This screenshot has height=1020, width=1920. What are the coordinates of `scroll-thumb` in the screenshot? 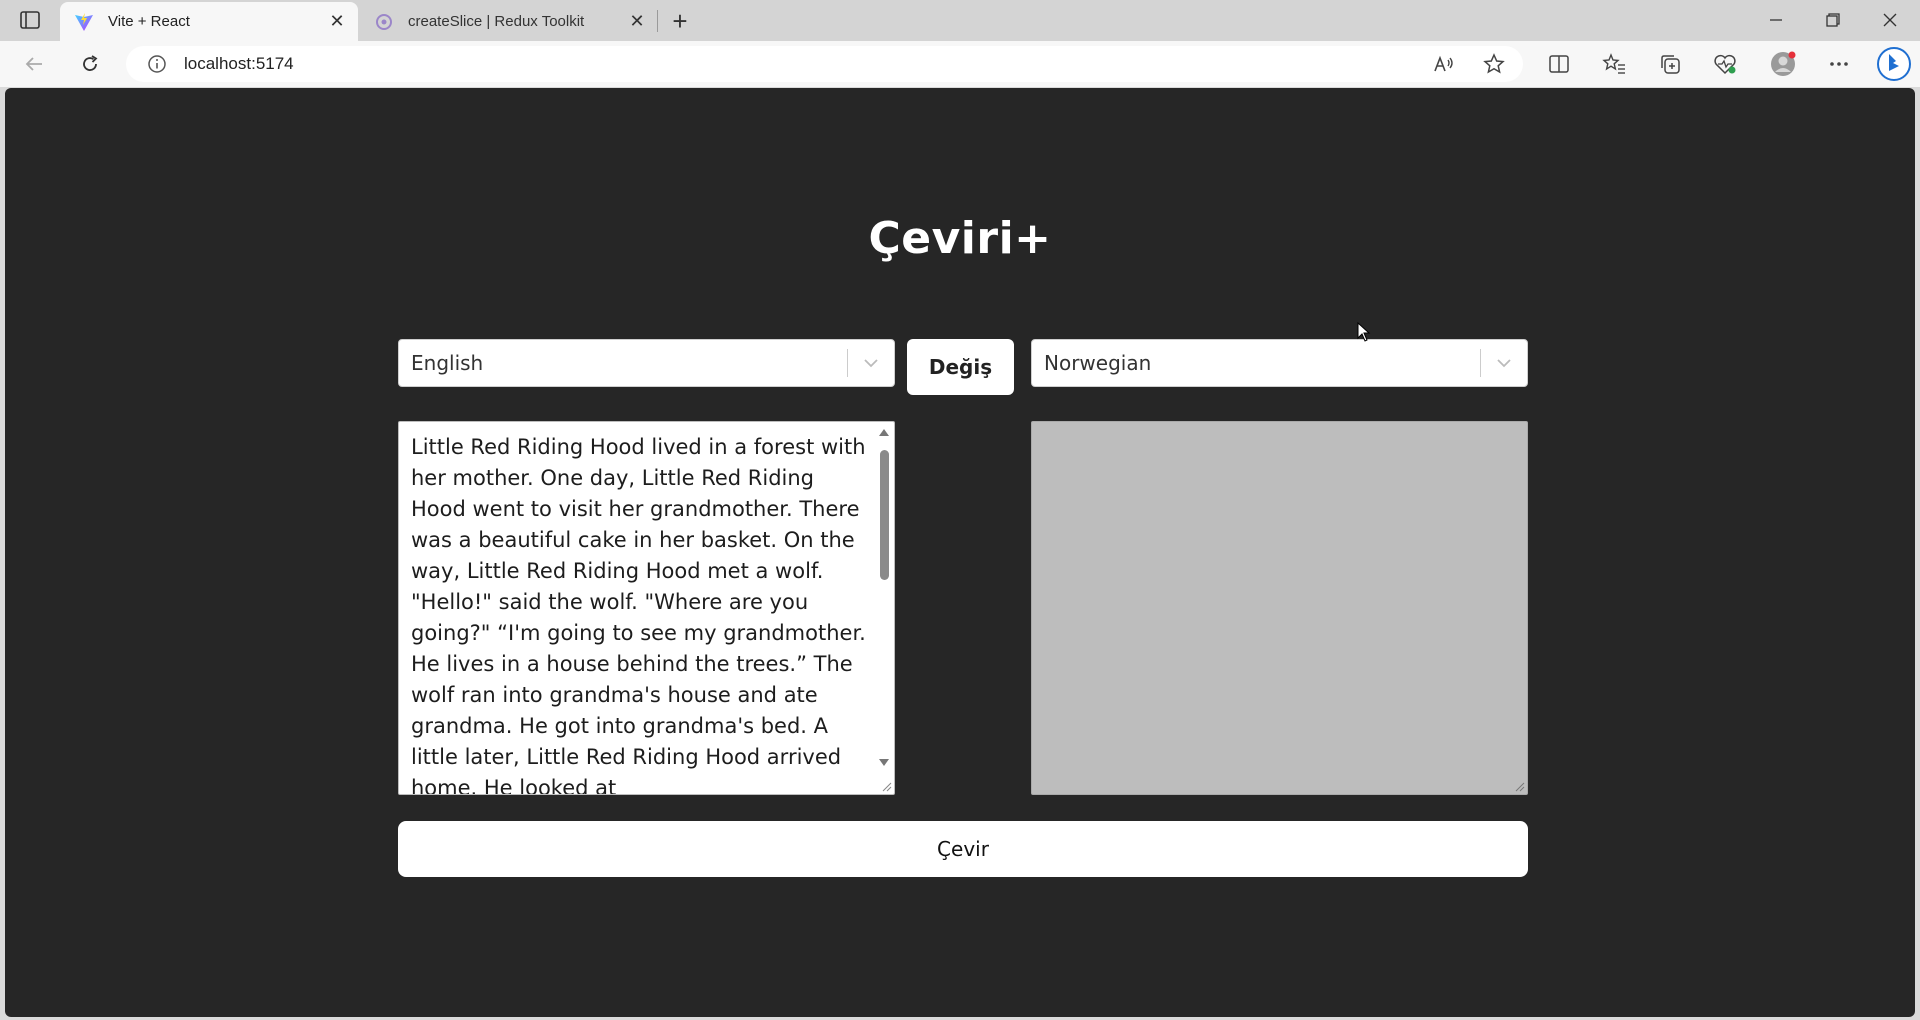 It's located at (884, 515).